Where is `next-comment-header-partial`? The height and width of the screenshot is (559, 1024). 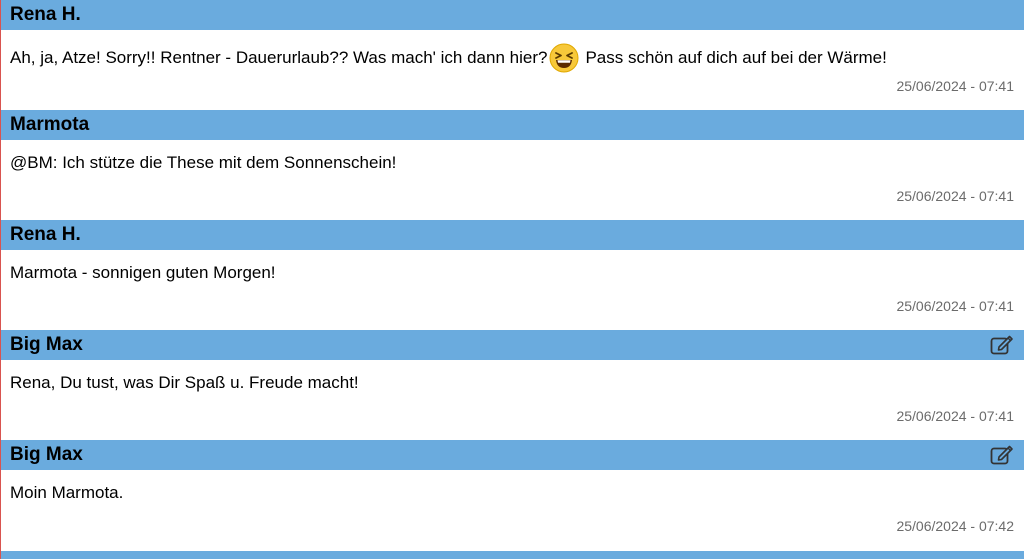 next-comment-header-partial is located at coordinates (512, 555).